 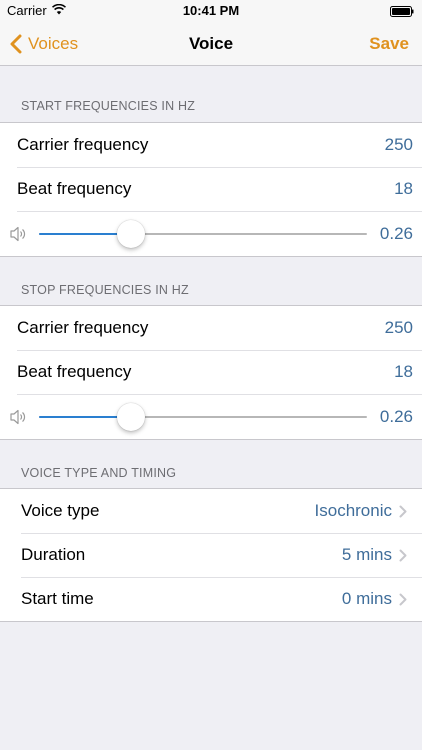 I want to click on status-time: 10:41 PM, so click(x=211, y=10).